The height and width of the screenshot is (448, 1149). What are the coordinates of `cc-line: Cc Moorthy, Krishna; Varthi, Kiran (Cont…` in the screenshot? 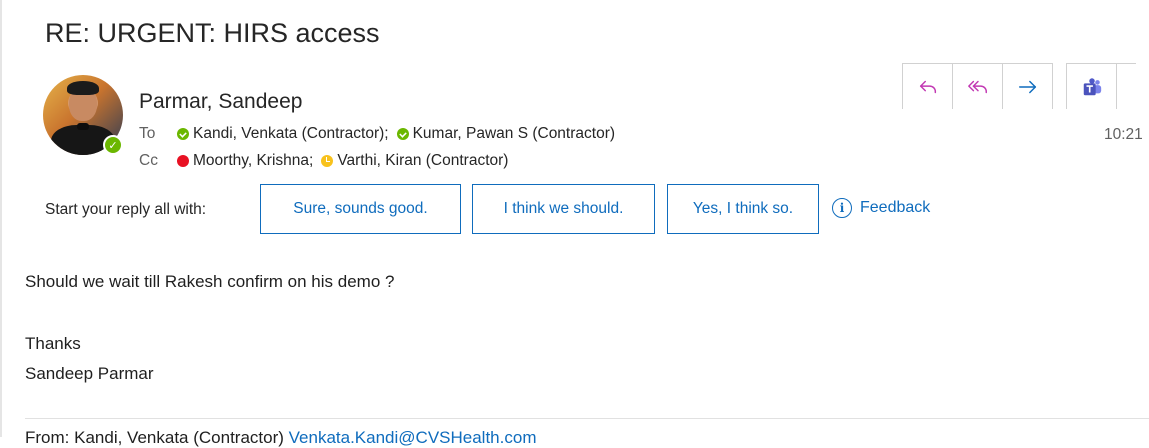 It's located at (323, 161).